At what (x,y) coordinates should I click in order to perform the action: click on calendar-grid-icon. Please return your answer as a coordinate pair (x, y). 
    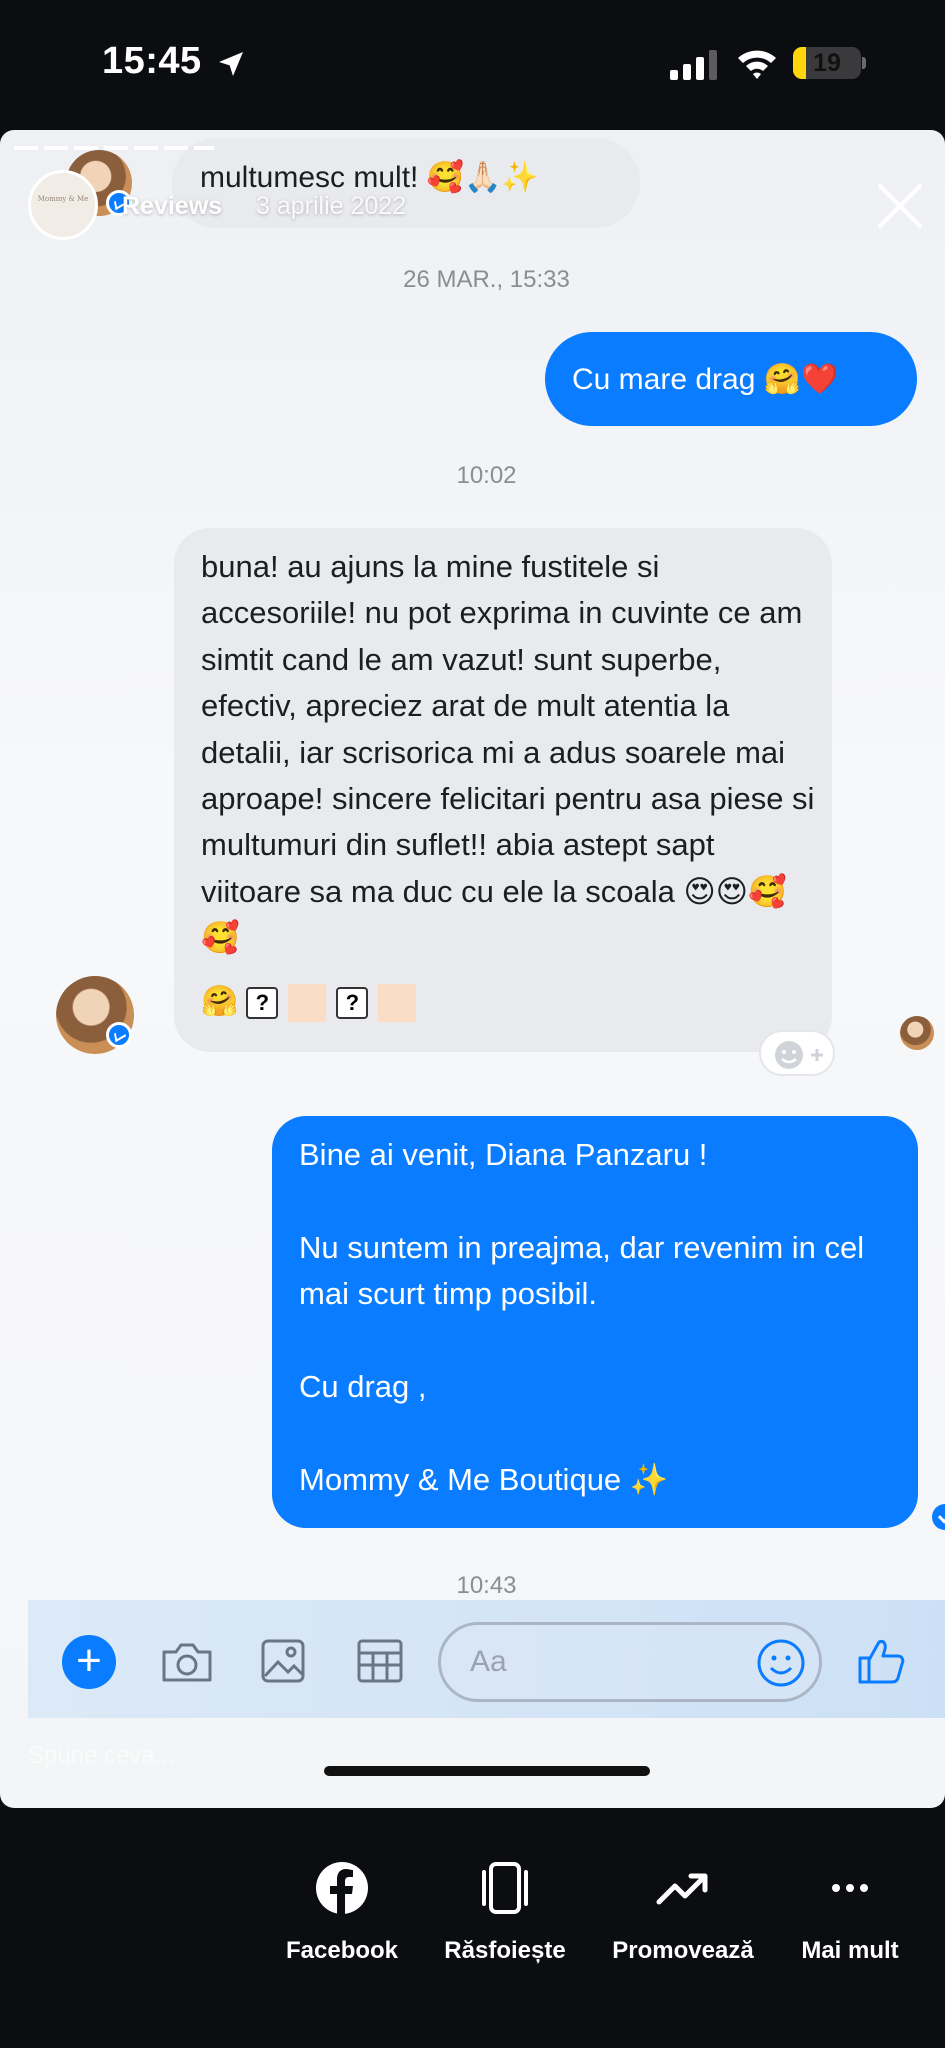
    Looking at the image, I should click on (380, 1661).